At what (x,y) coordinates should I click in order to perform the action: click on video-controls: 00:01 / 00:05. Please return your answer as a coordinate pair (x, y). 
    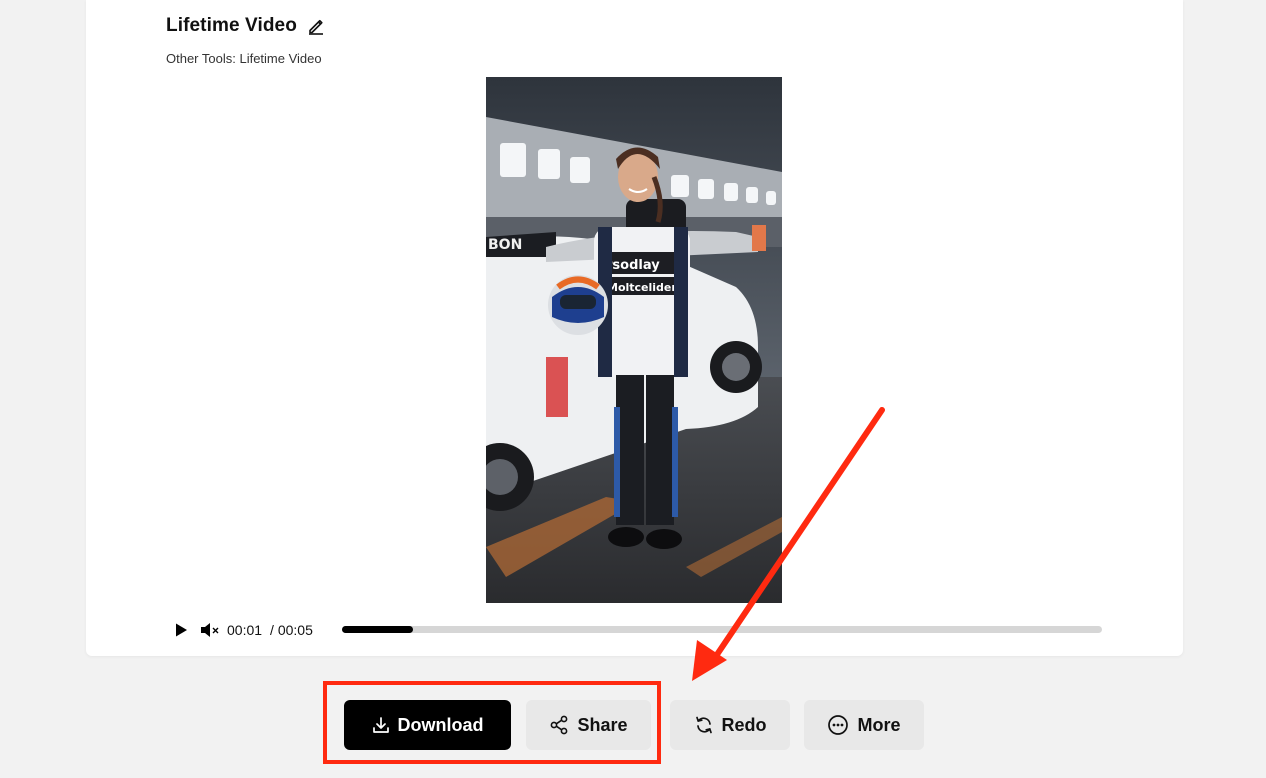
    Looking at the image, I should click on (638, 630).